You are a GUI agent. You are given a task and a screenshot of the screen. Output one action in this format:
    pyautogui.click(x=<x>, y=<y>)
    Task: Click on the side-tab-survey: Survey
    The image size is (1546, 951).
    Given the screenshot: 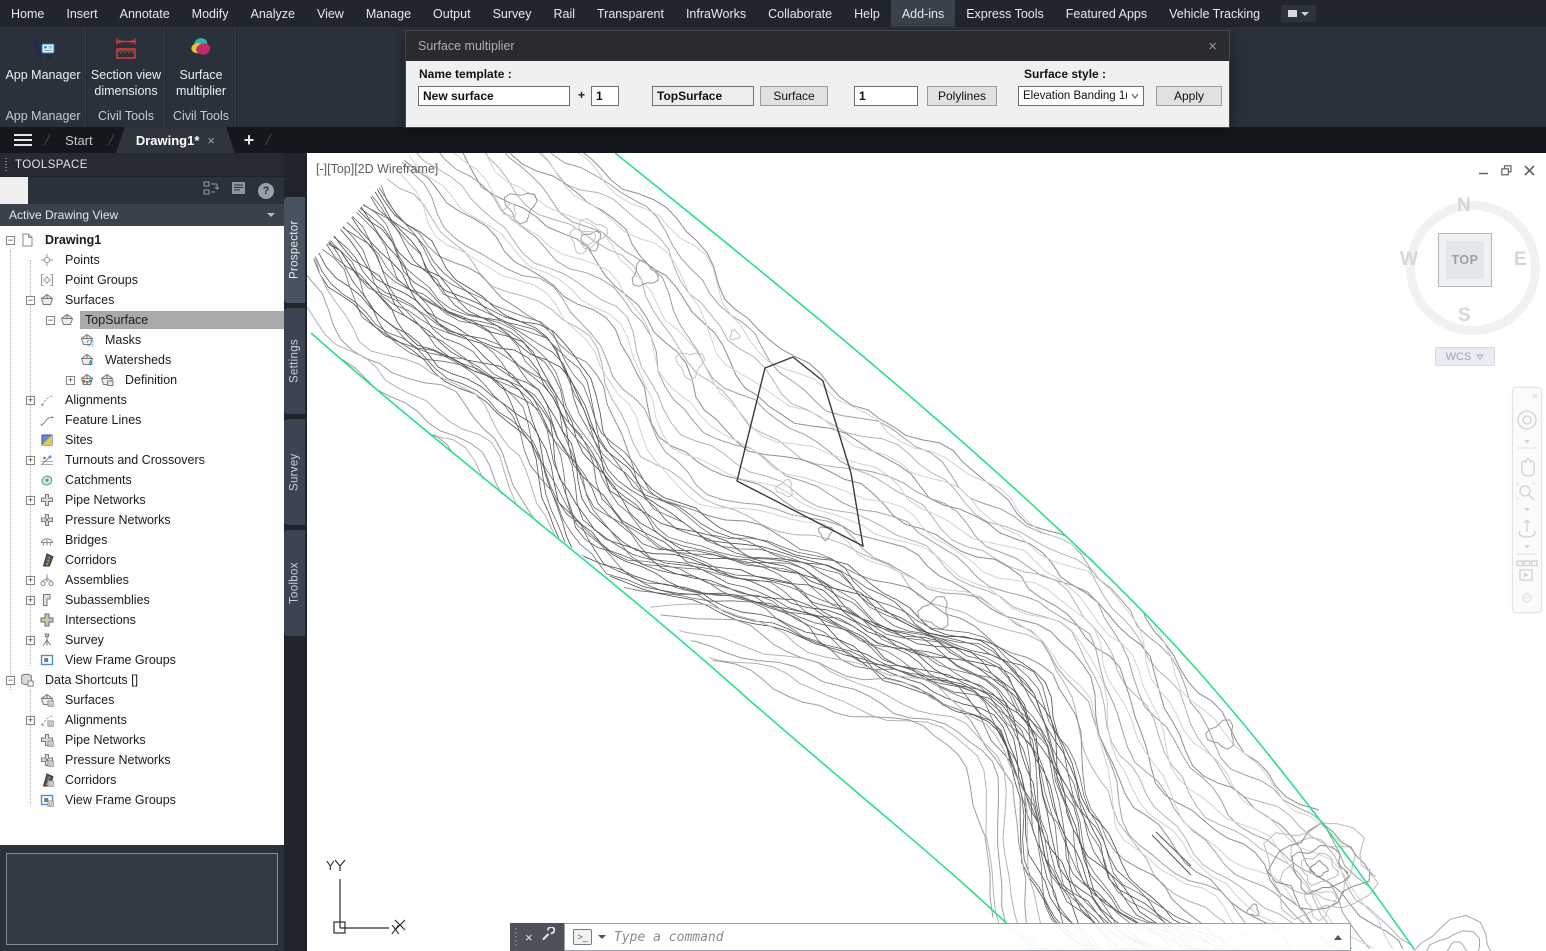 What is the action you would take?
    pyautogui.click(x=294, y=472)
    